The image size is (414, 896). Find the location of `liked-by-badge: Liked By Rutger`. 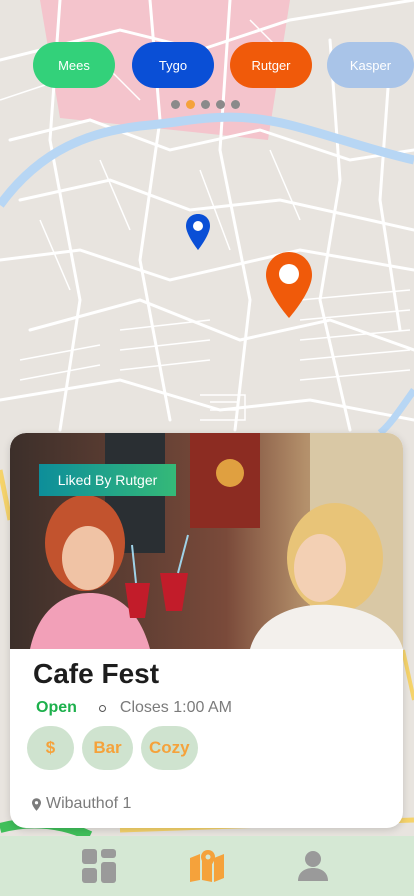

liked-by-badge: Liked By Rutger is located at coordinates (107, 480).